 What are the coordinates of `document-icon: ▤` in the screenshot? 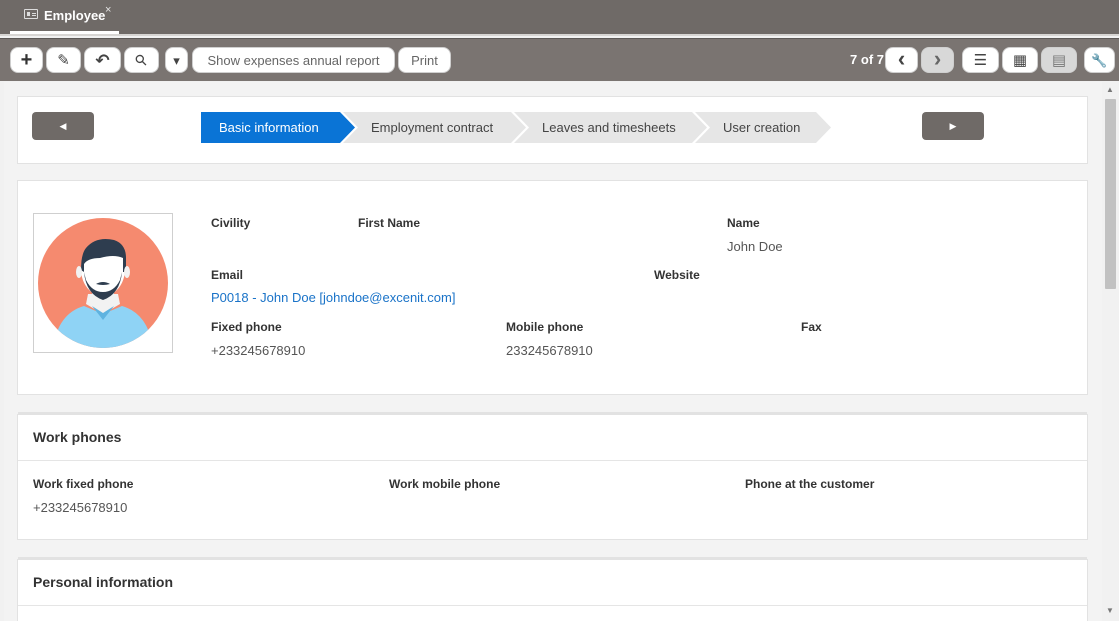 It's located at (1059, 60).